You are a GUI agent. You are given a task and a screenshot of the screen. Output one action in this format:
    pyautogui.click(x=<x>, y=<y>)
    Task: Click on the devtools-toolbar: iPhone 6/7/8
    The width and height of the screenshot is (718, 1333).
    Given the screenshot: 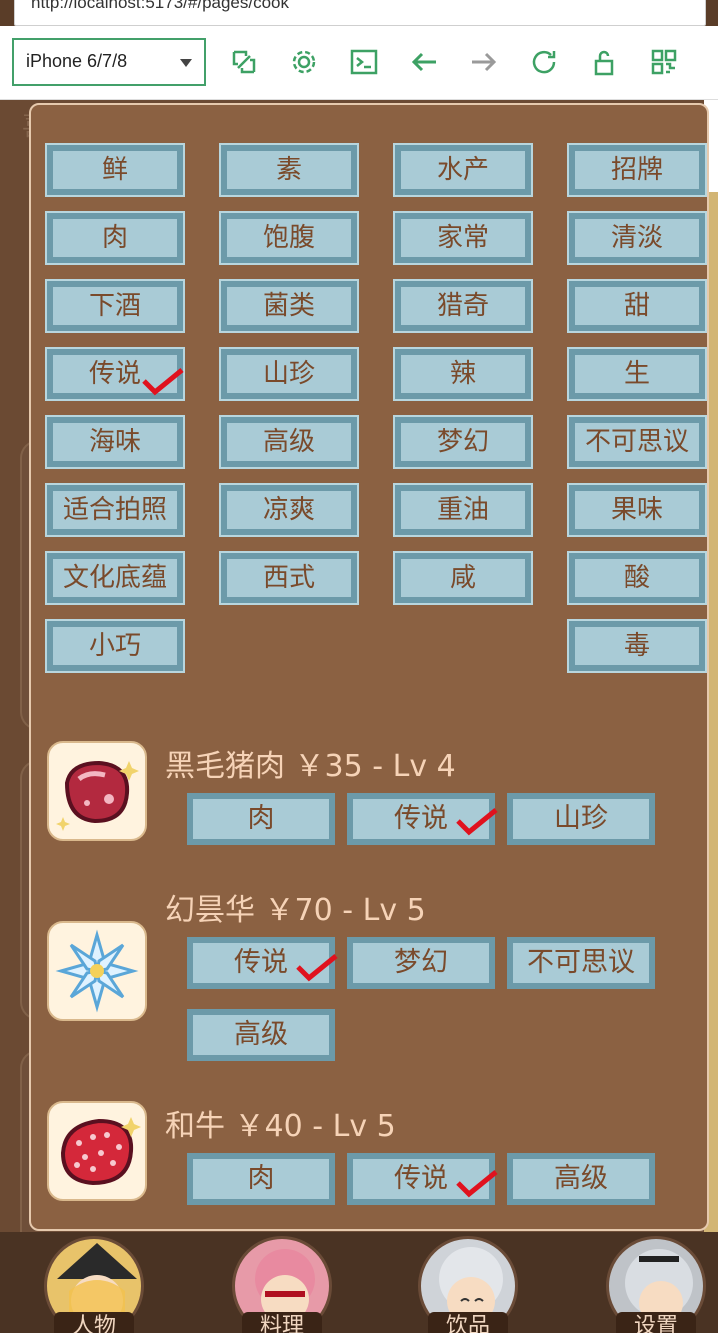 What is the action you would take?
    pyautogui.click(x=359, y=63)
    